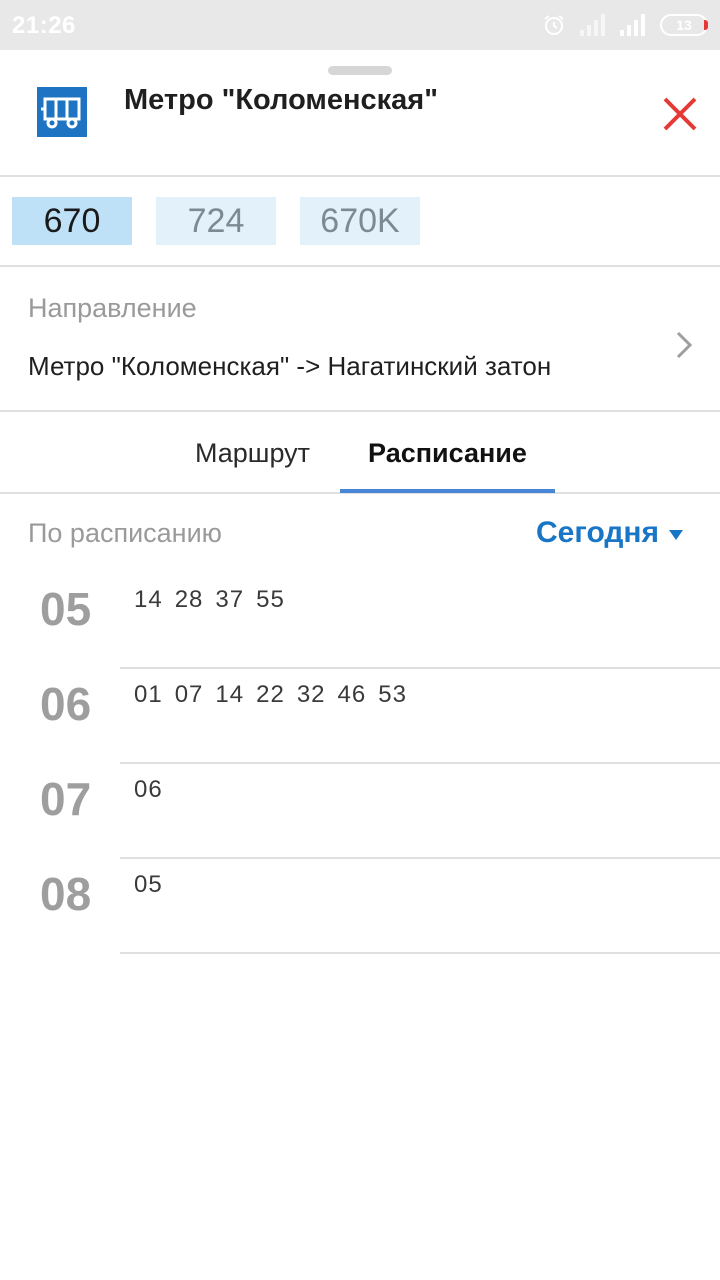  What do you see at coordinates (252, 453) in the screenshot?
I see `tab-route: Маршрут` at bounding box center [252, 453].